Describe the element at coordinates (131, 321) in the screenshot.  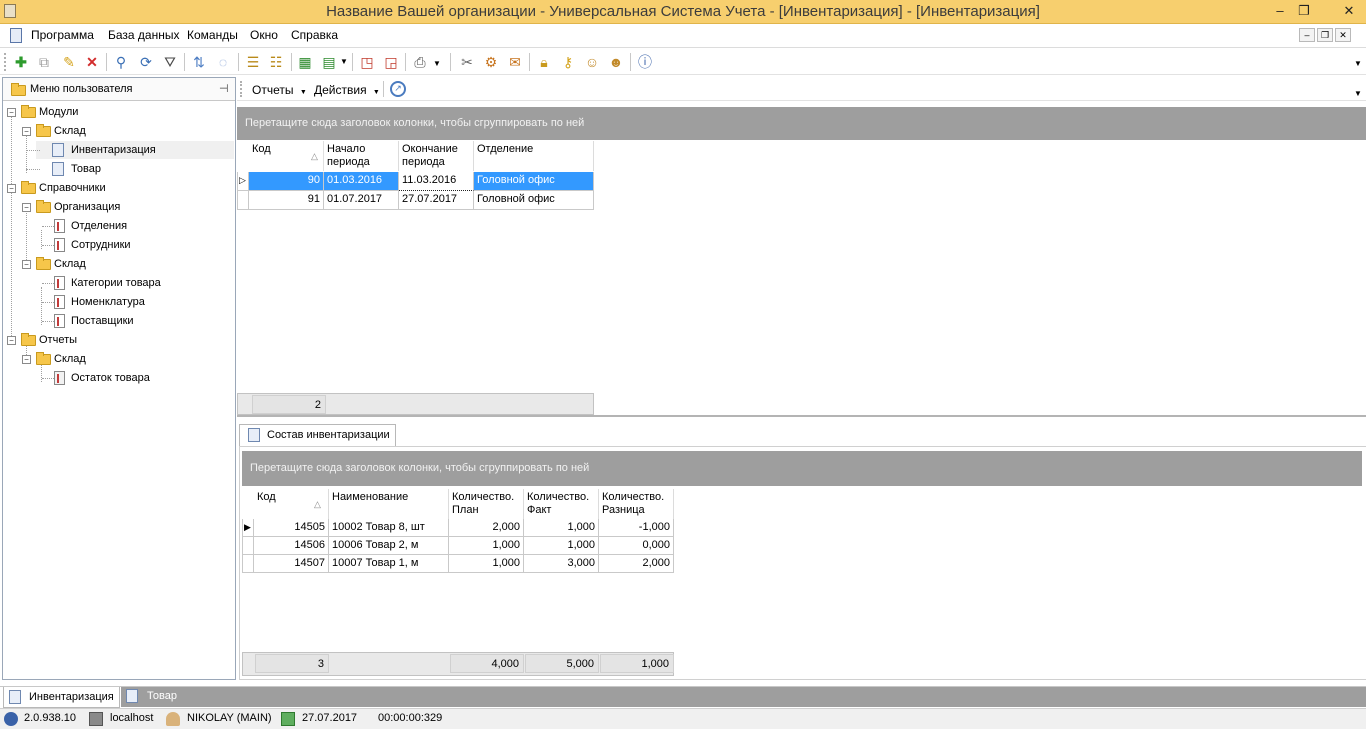
I see `tree-item-suppliers: Поставщики` at that location.